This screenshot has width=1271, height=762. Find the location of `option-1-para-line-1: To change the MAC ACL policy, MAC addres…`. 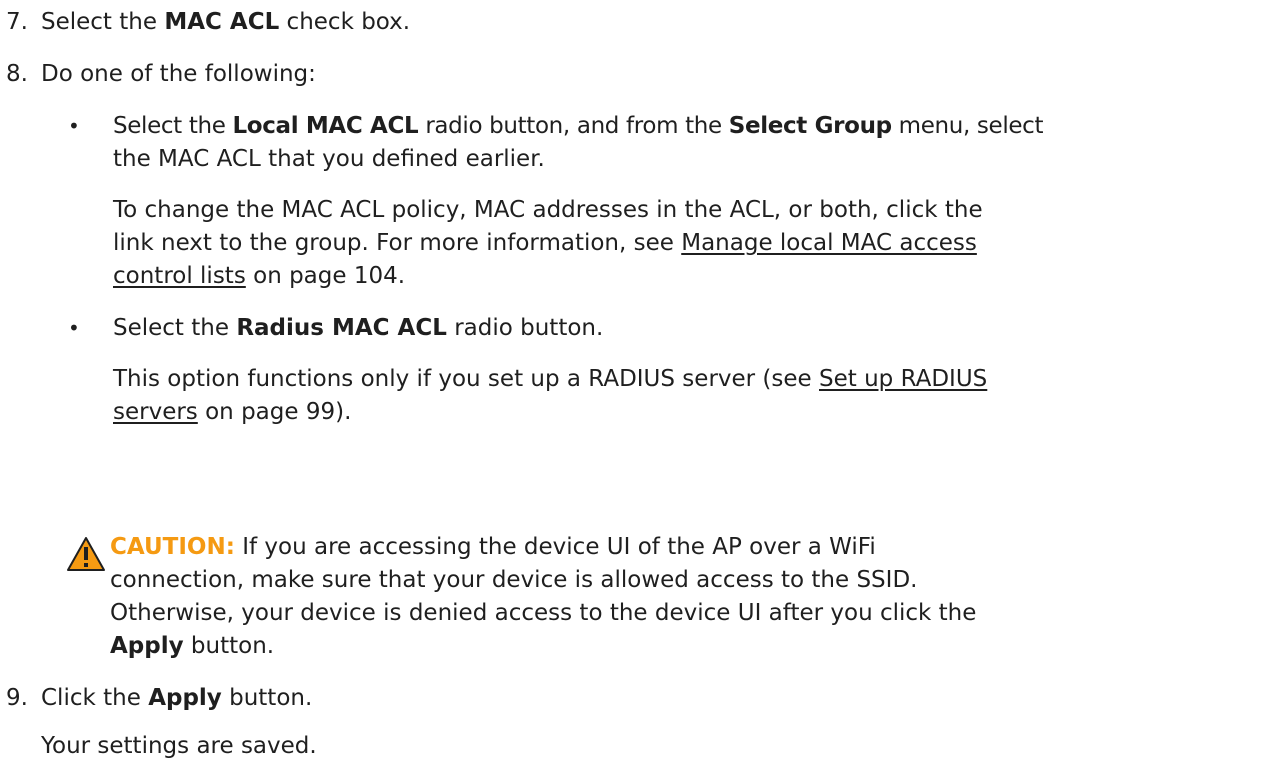

option-1-para-line-1: To change the MAC ACL policy, MAC addres… is located at coordinates (548, 210).